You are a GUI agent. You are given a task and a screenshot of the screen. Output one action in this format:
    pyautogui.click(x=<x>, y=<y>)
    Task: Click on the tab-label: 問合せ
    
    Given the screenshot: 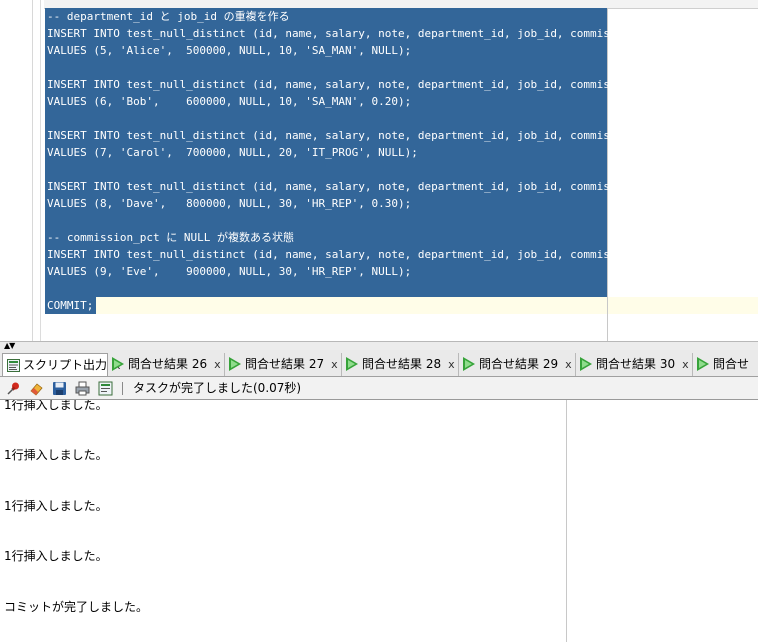 What is the action you would take?
    pyautogui.click(x=731, y=364)
    